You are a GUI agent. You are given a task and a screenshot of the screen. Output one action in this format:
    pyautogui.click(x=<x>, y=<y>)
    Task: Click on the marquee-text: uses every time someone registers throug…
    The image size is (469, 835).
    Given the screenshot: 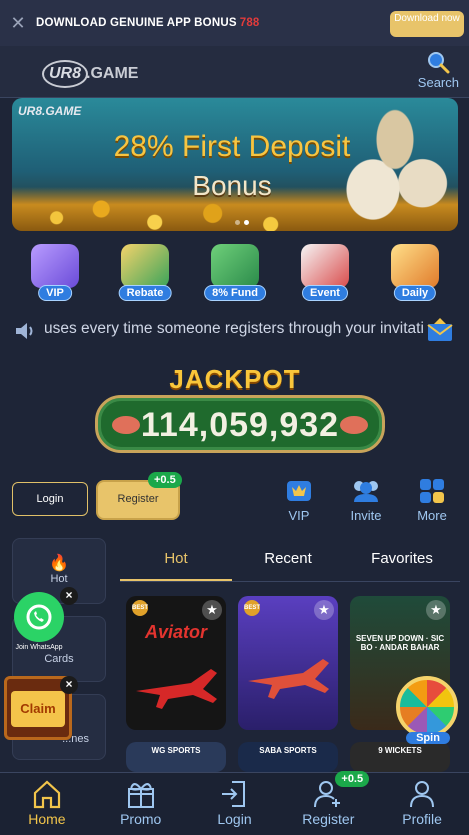 What is the action you would take?
    pyautogui.click(x=234, y=328)
    